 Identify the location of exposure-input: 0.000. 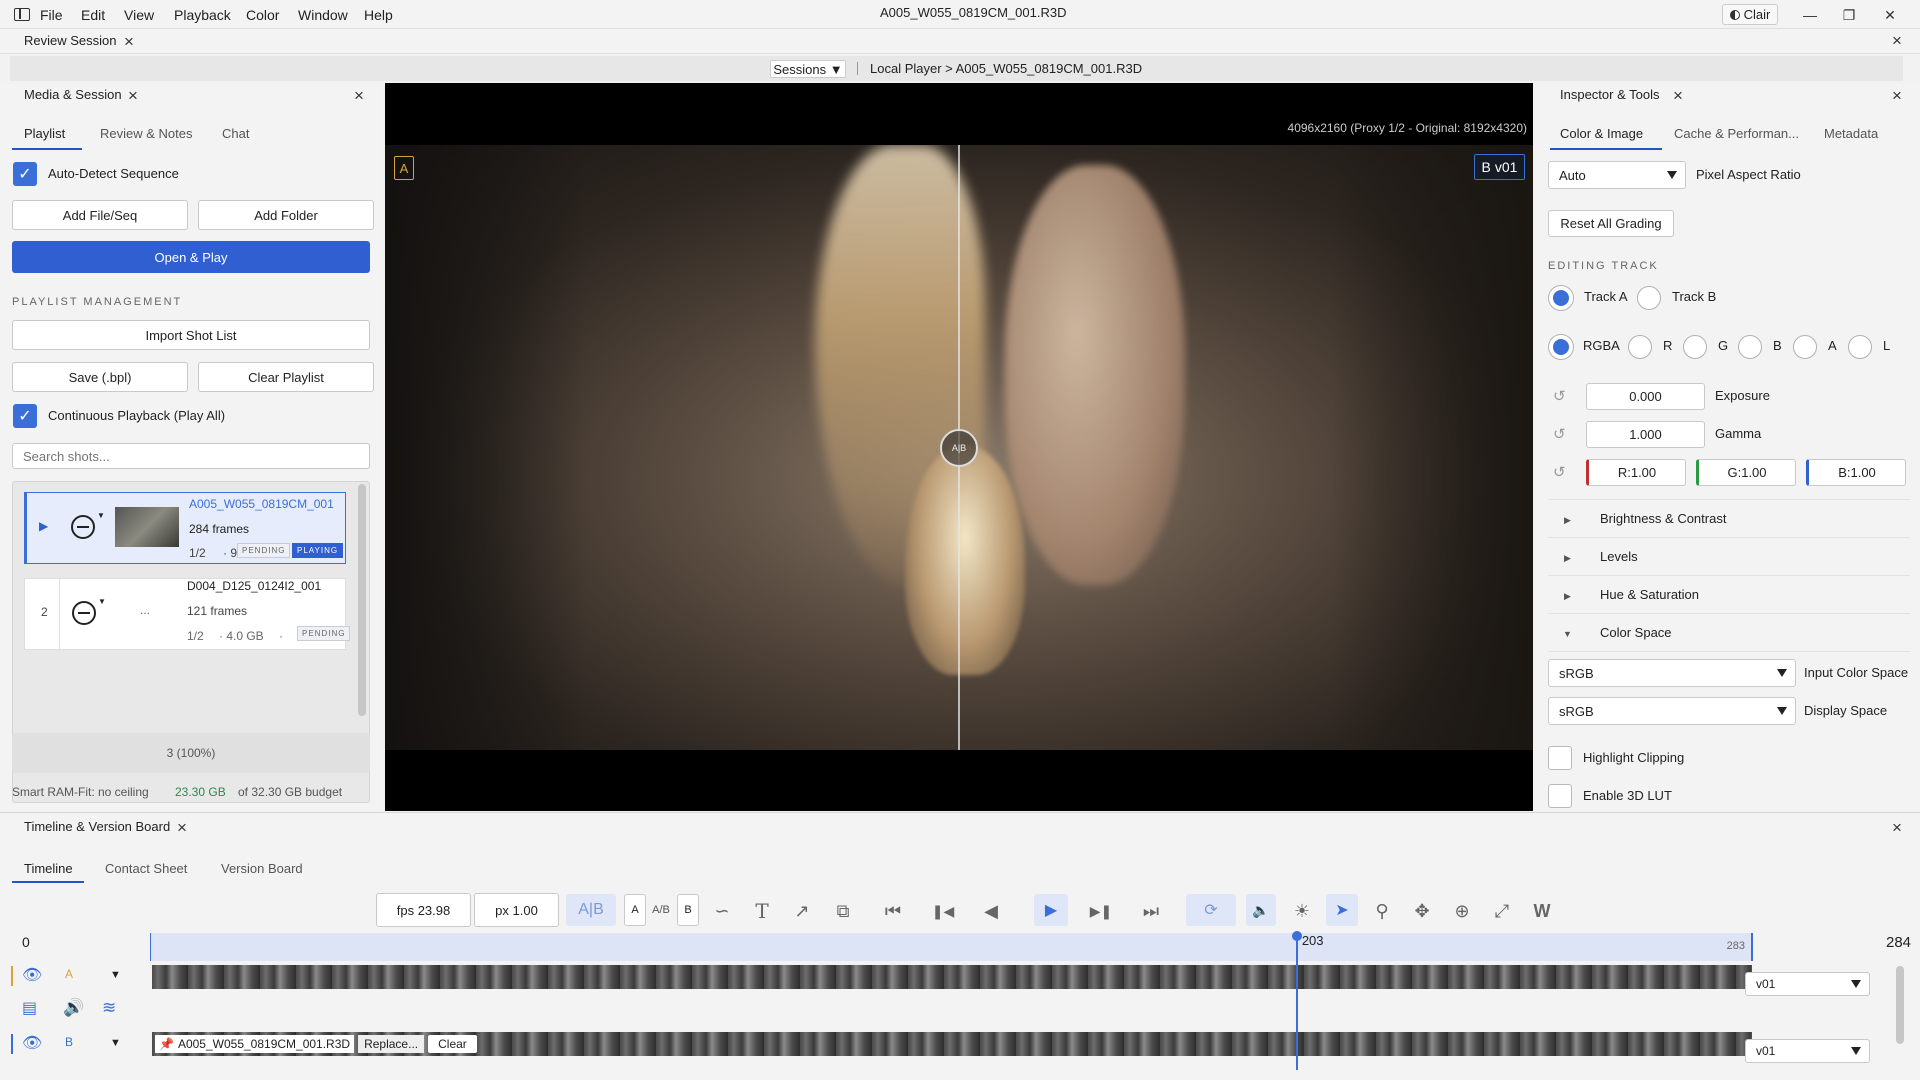
(1645, 396).